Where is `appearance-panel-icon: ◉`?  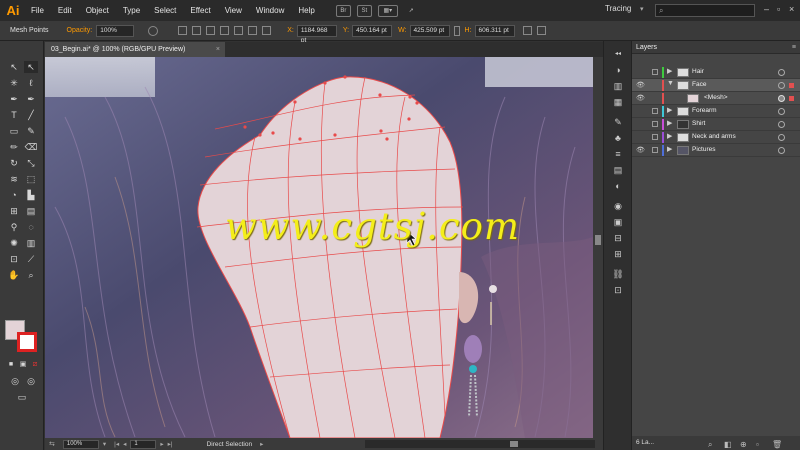 appearance-panel-icon: ◉ is located at coordinates (618, 206).